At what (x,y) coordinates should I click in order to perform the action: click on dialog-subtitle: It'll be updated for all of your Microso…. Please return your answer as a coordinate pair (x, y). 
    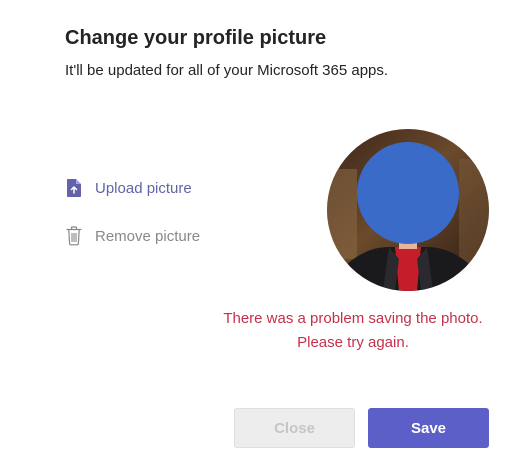
    Looking at the image, I should click on (227, 70).